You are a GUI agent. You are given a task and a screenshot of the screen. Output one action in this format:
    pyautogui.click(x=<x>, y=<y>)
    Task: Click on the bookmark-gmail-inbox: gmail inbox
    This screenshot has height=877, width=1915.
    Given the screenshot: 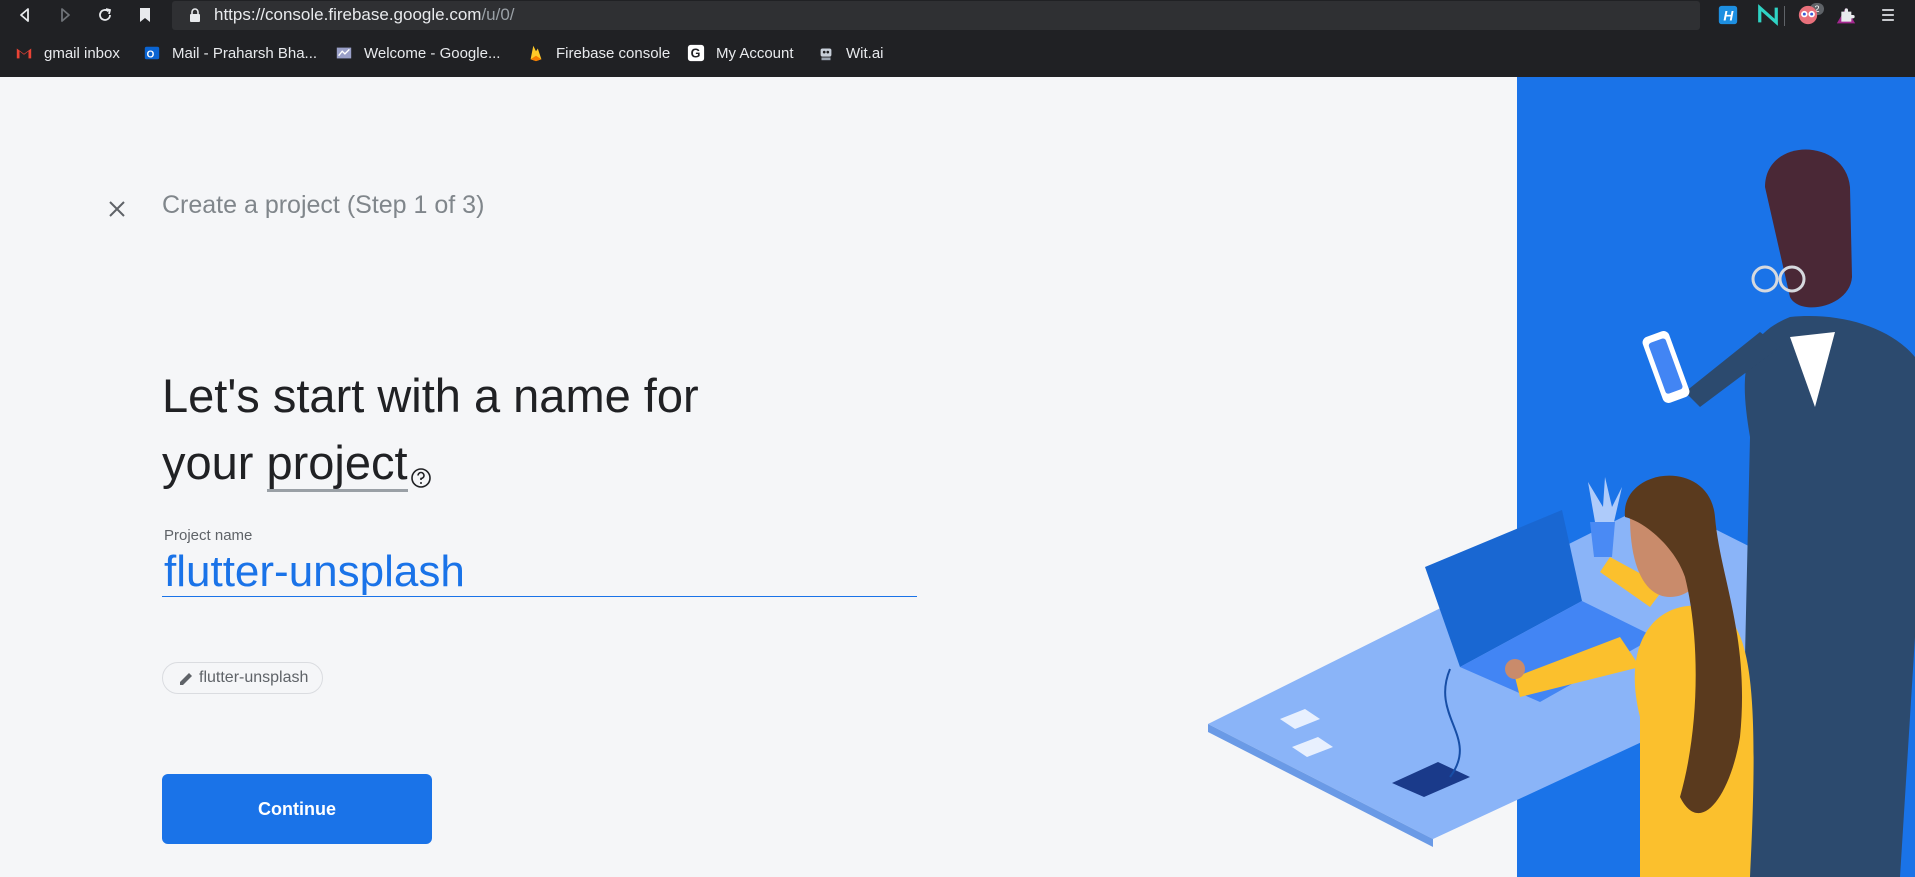 What is the action you would take?
    pyautogui.click(x=67, y=53)
    